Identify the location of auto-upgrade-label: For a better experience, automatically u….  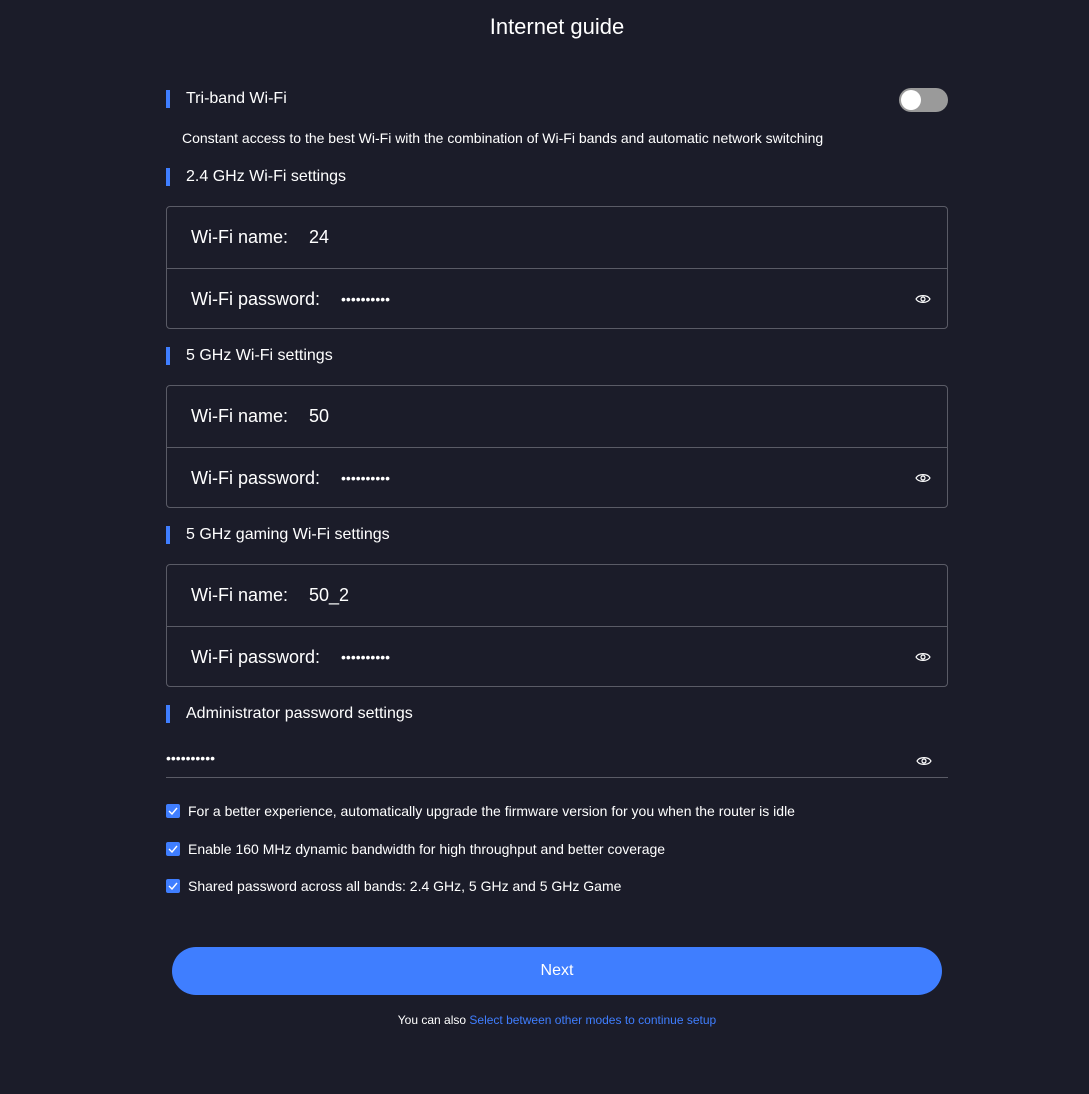
(491, 811).